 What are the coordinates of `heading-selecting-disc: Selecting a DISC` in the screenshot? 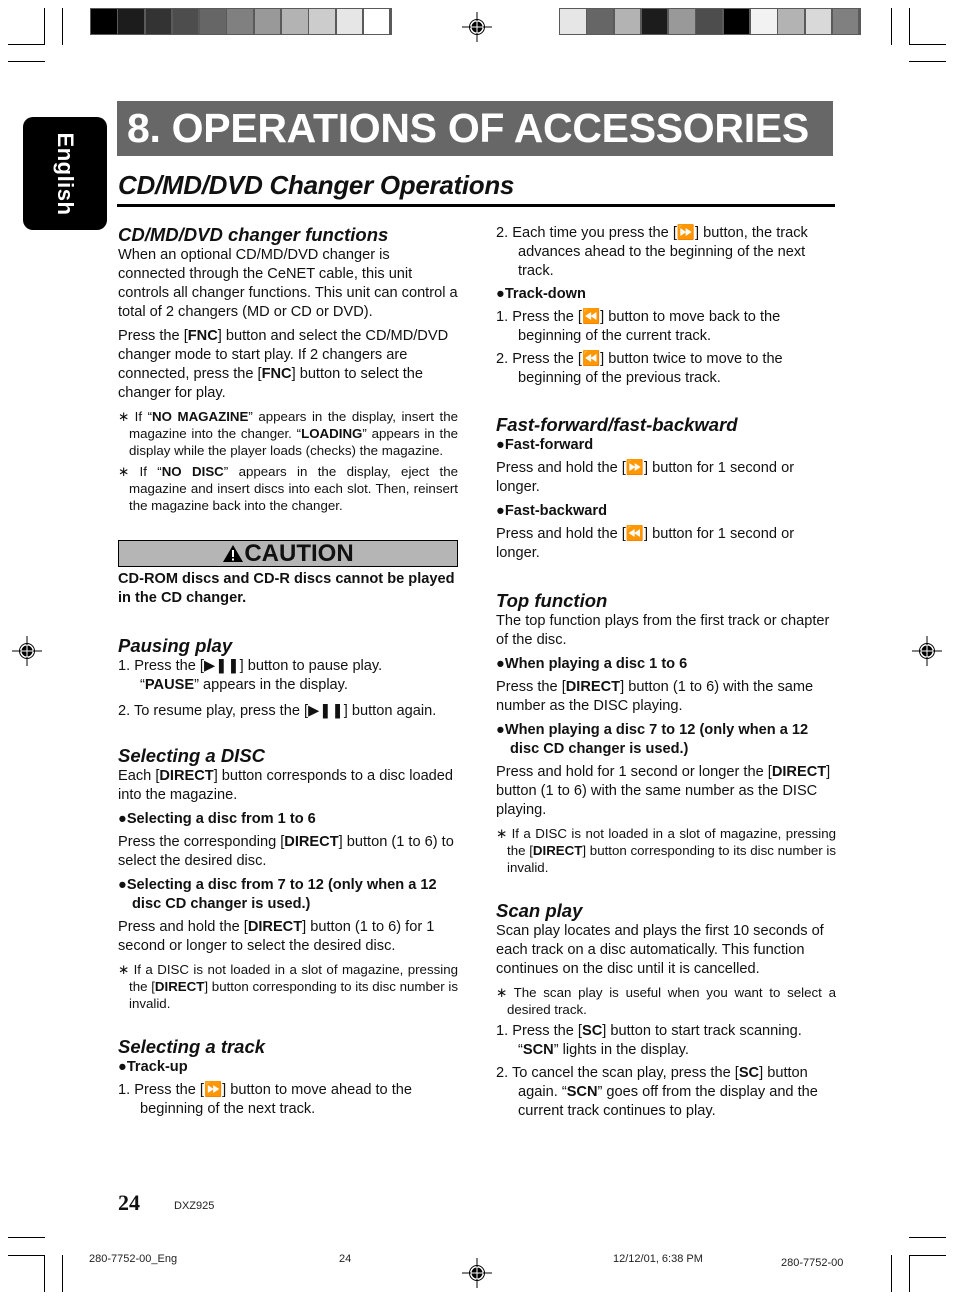 It's located at (192, 755).